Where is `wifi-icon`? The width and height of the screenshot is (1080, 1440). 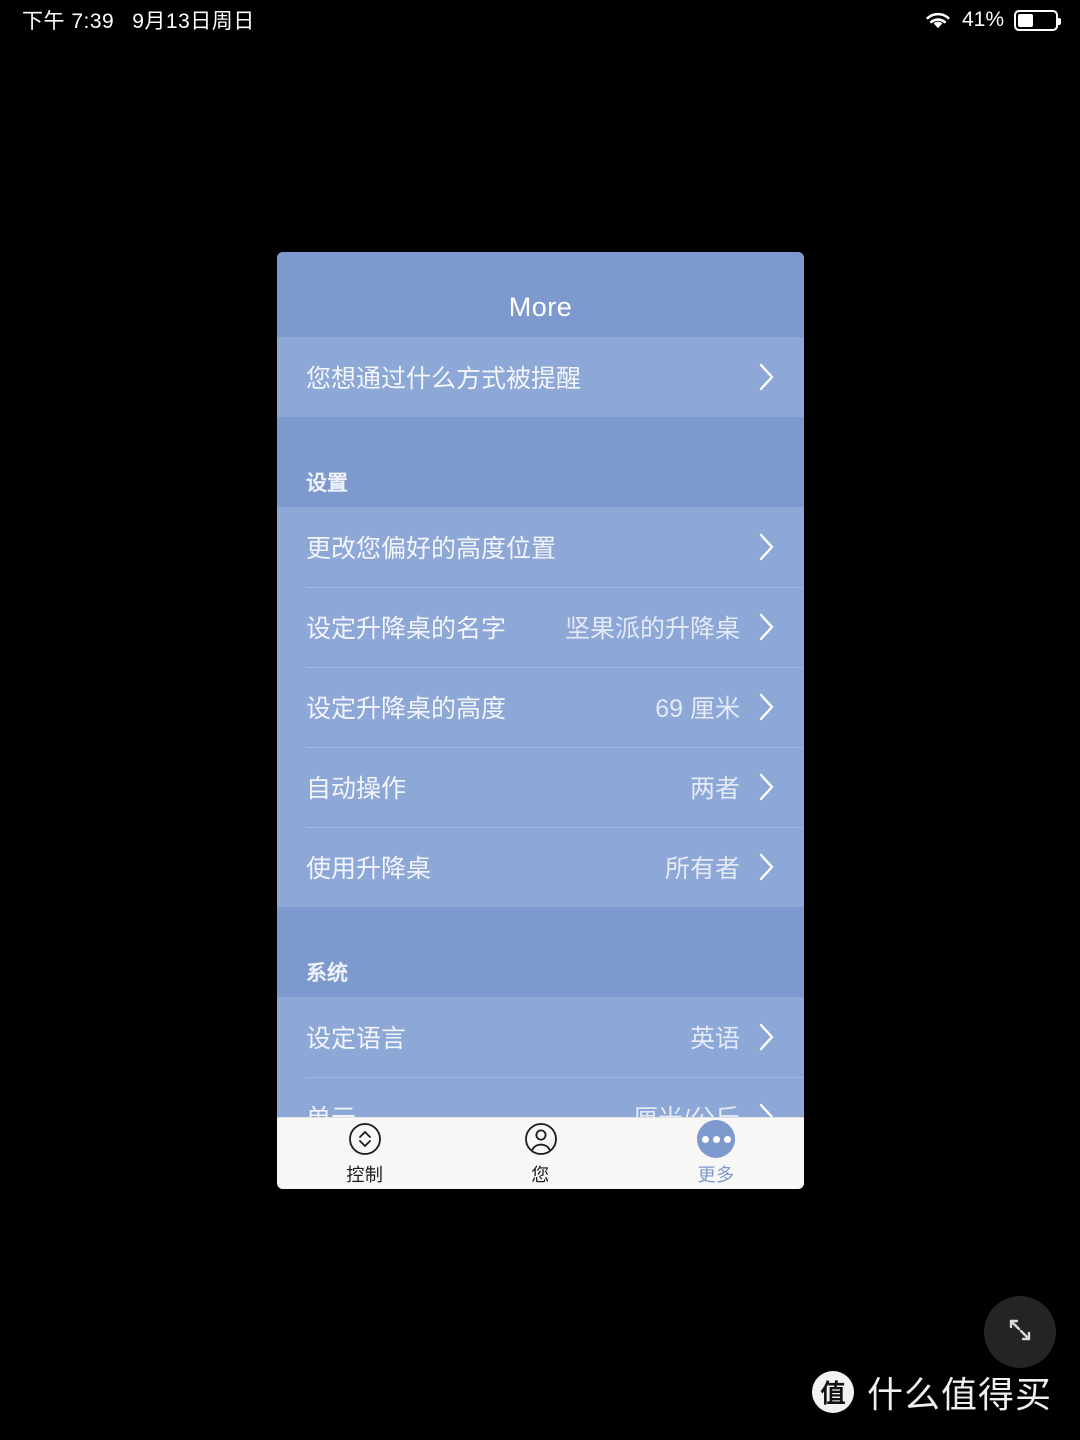 wifi-icon is located at coordinates (938, 20).